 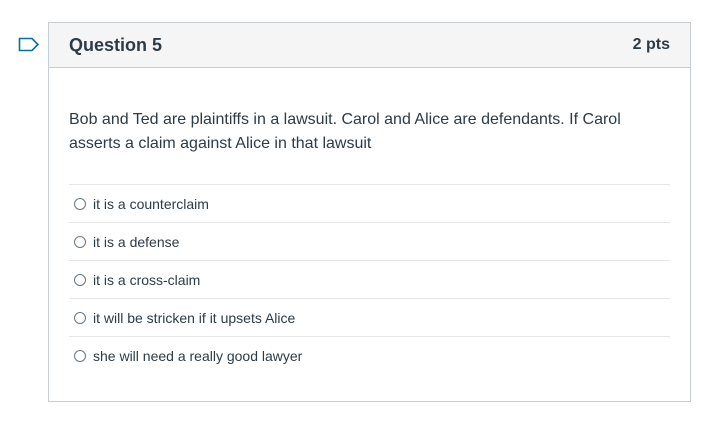 I want to click on answer-label: it is a cross-claim, so click(x=147, y=279).